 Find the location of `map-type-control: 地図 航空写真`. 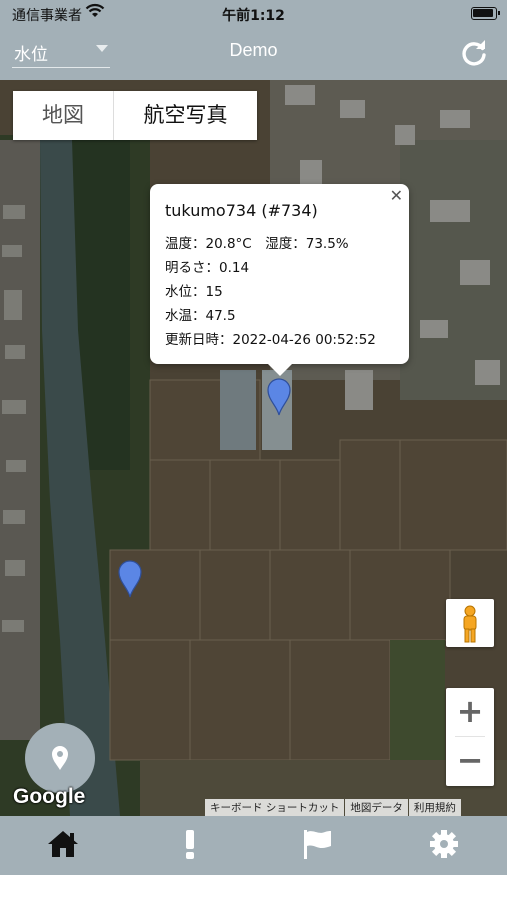

map-type-control: 地図 航空写真 is located at coordinates (135, 115).